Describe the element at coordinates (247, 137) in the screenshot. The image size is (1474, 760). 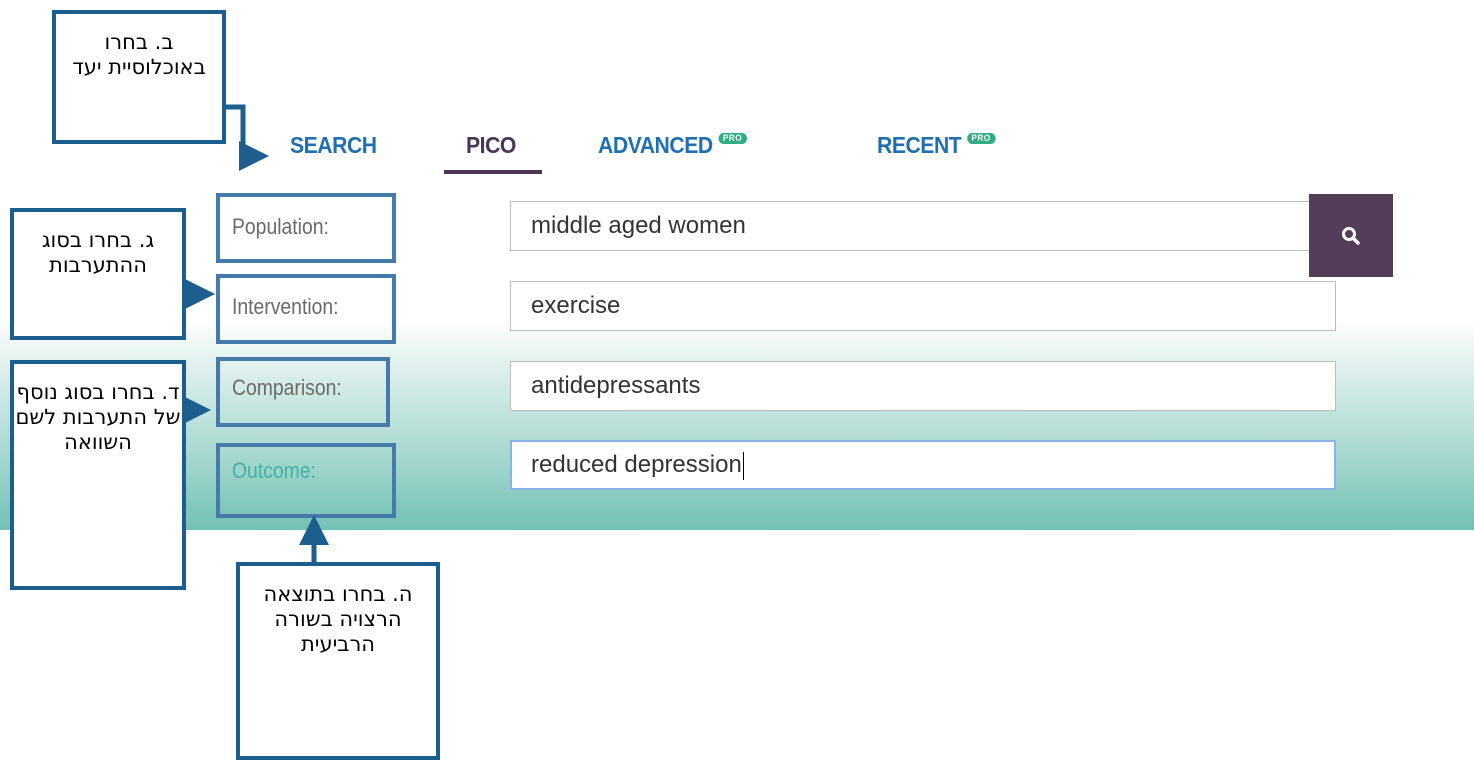
I see `arrow-population` at that location.